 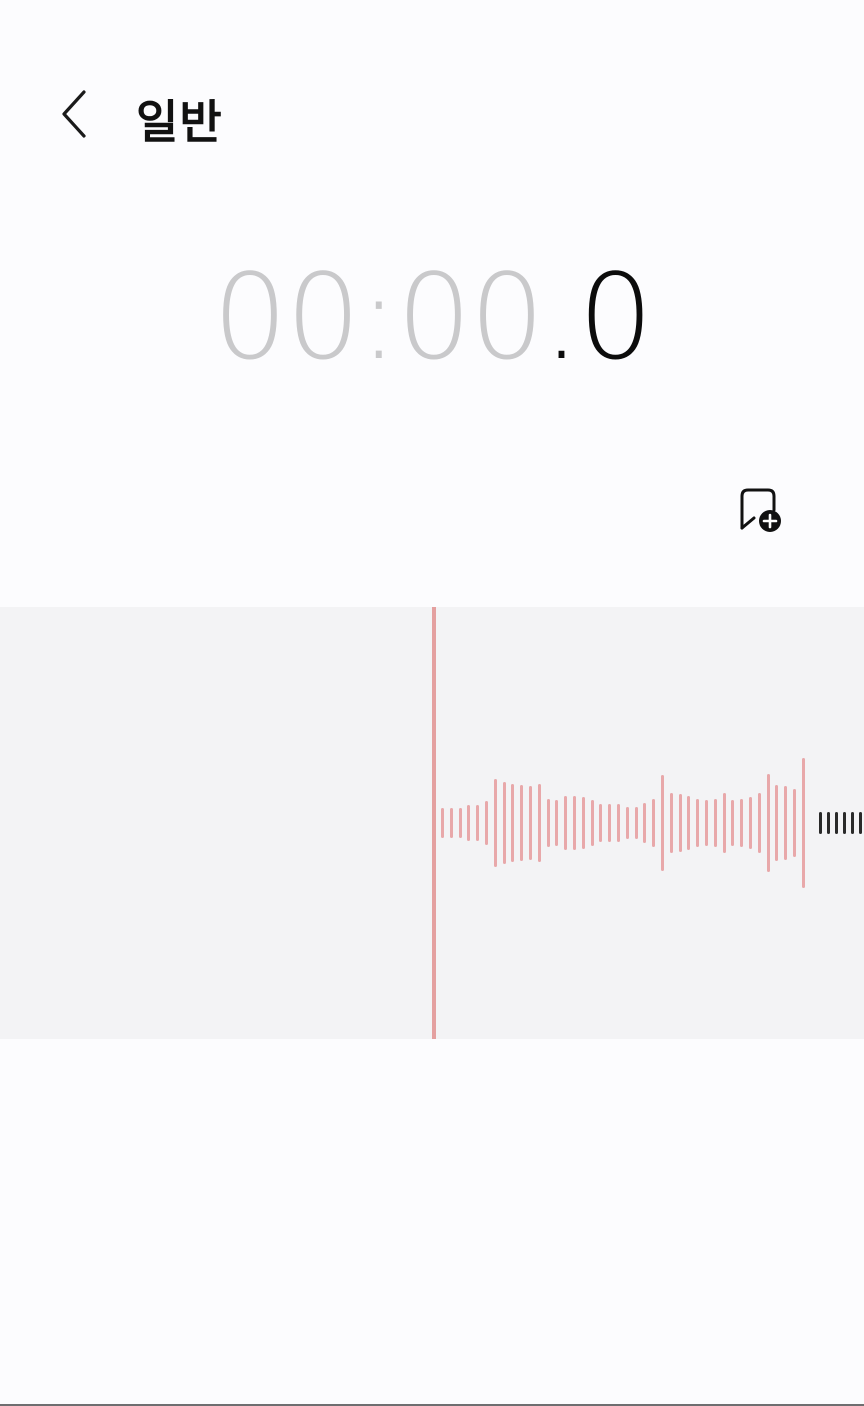 What do you see at coordinates (760, 512) in the screenshot?
I see `add-bookmark-button` at bounding box center [760, 512].